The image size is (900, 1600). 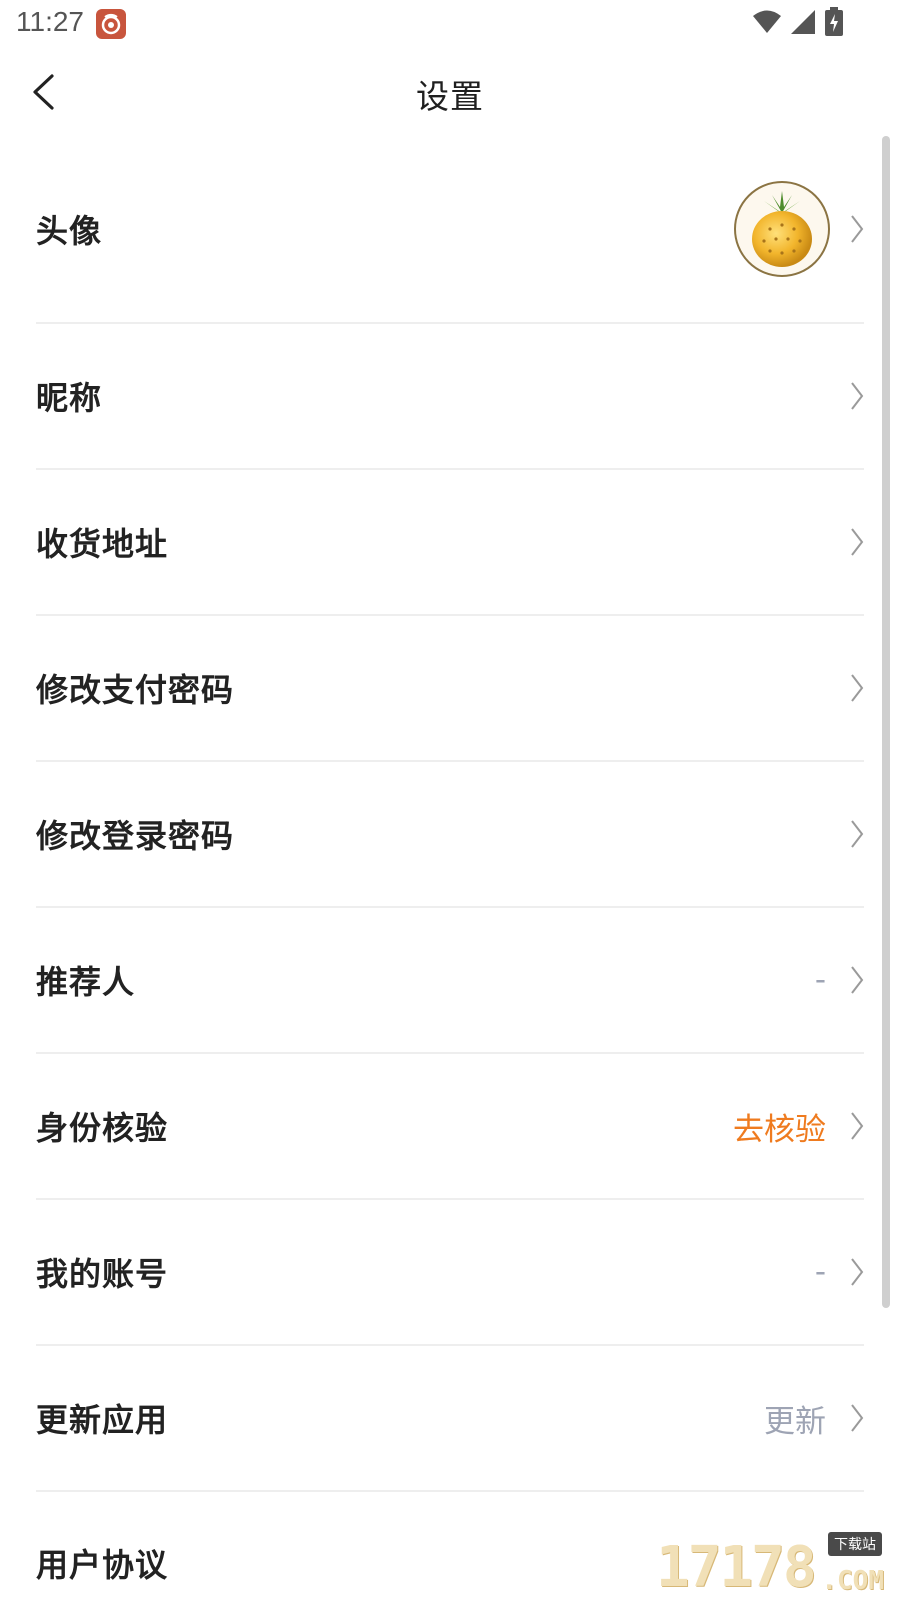 I want to click on page-title: 设置, so click(x=450, y=96).